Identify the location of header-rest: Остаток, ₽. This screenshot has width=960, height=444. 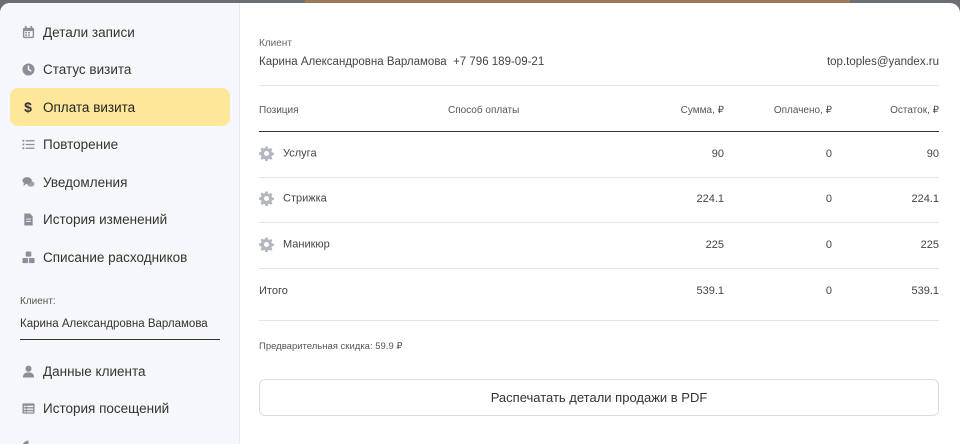
(914, 110).